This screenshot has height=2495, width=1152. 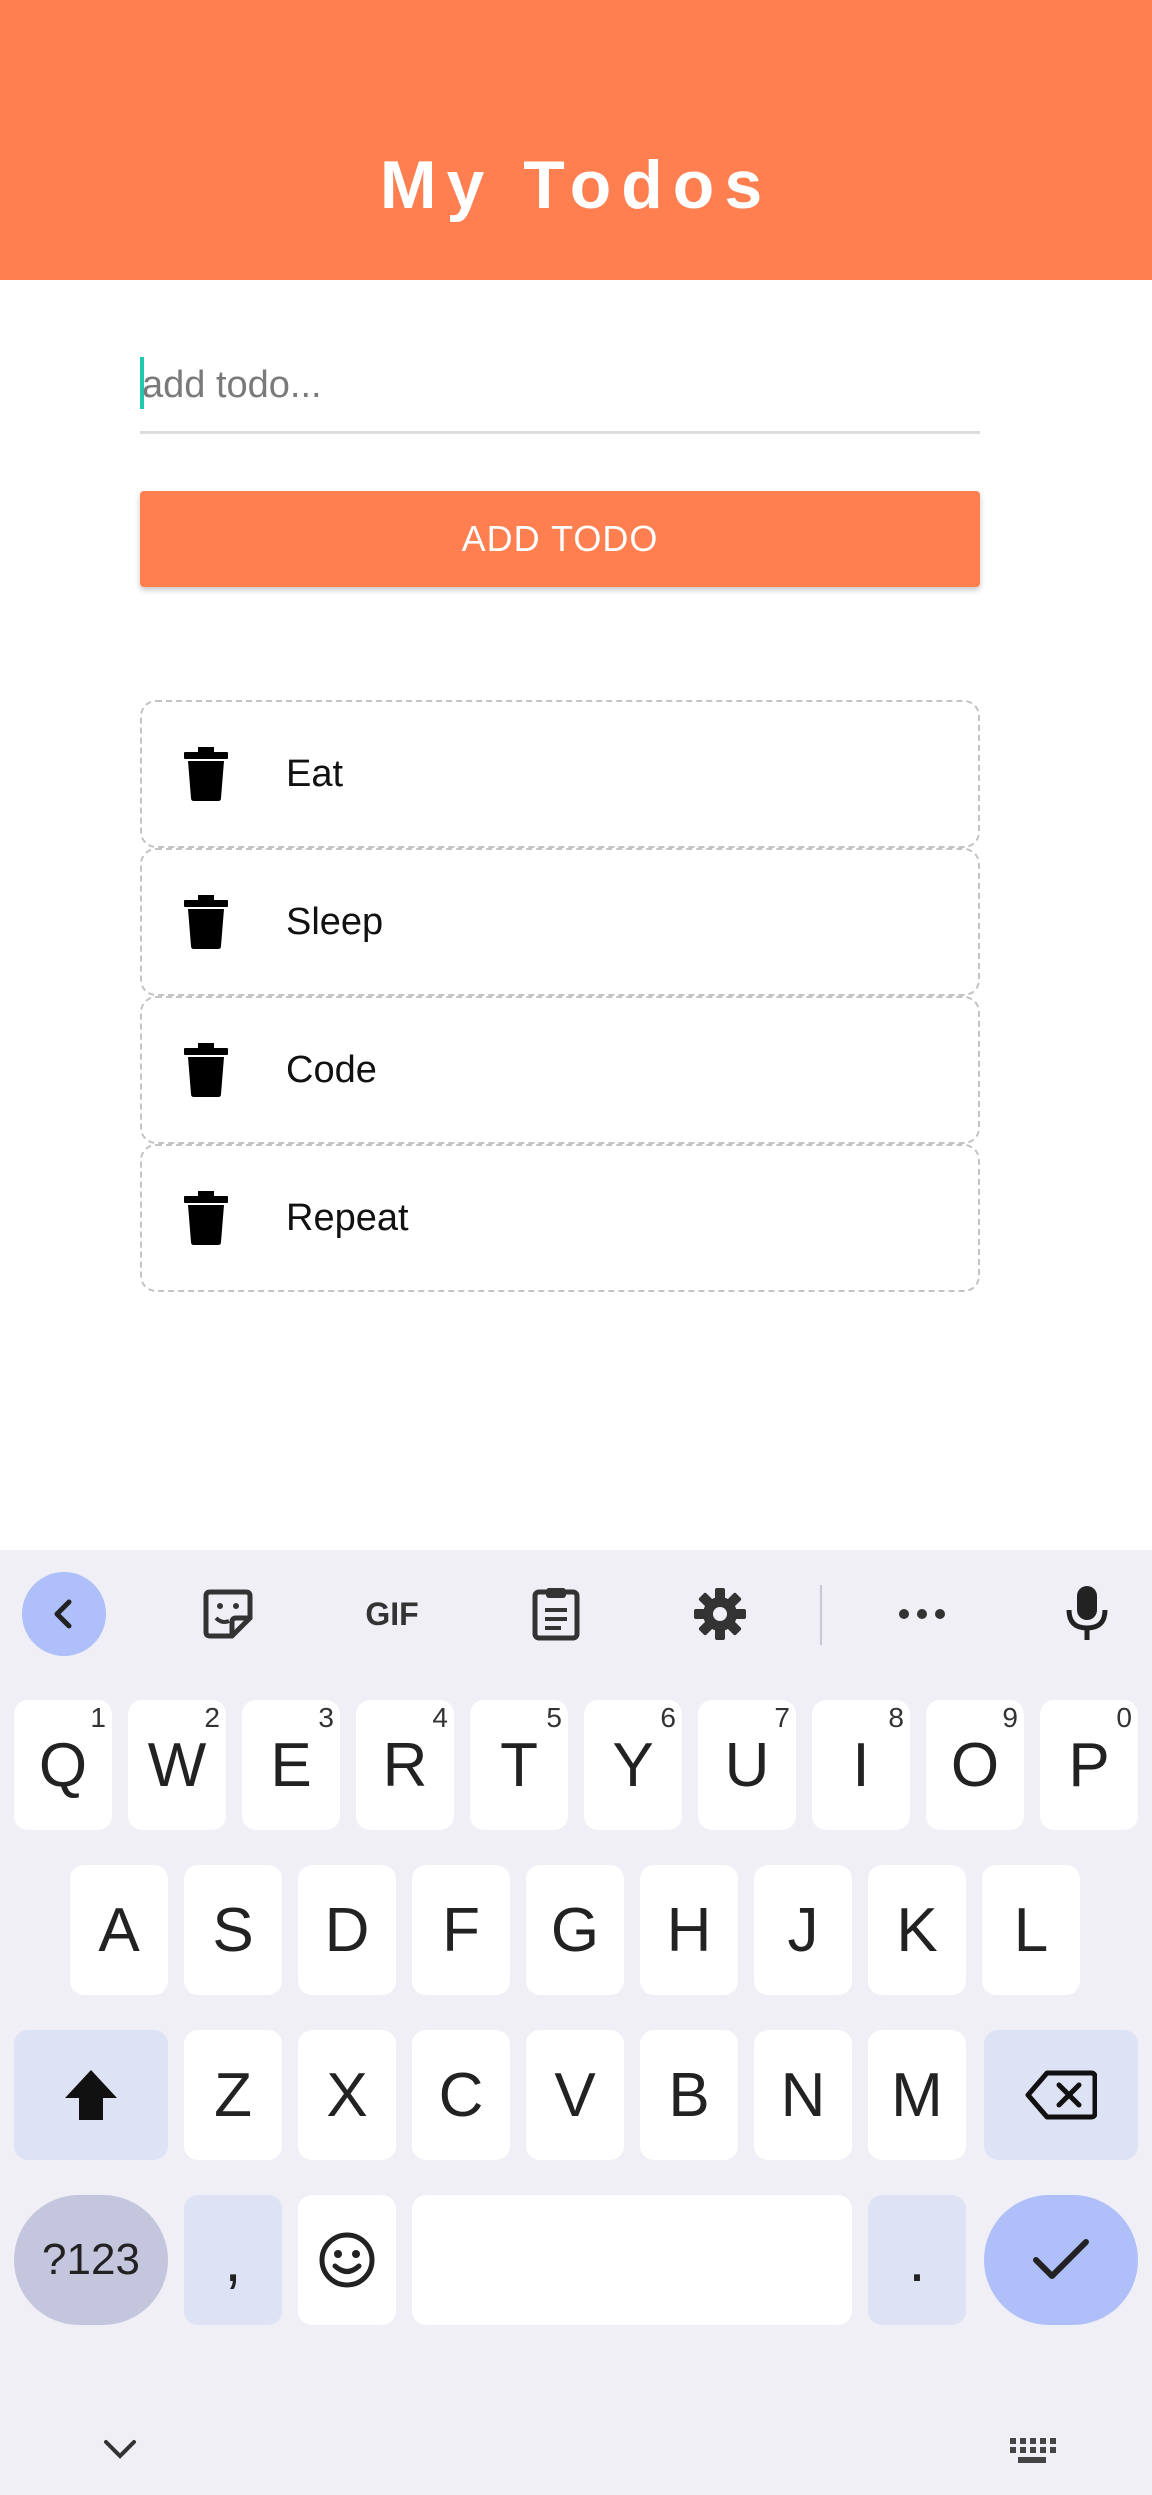 I want to click on key-p: P0, so click(x=1089, y=1765).